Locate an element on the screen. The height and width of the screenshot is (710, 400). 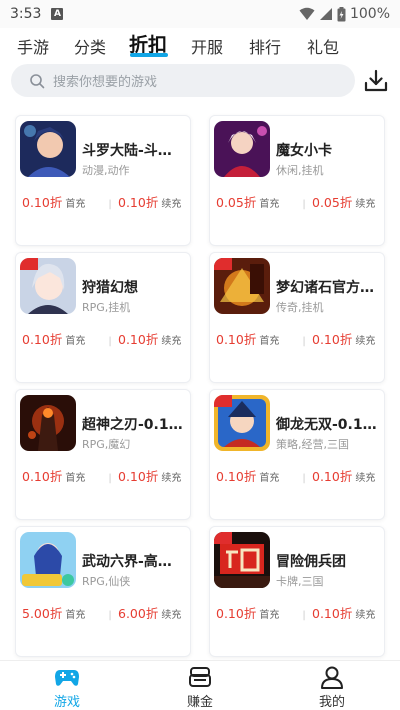
yulong-icon is located at coordinates (242, 423).